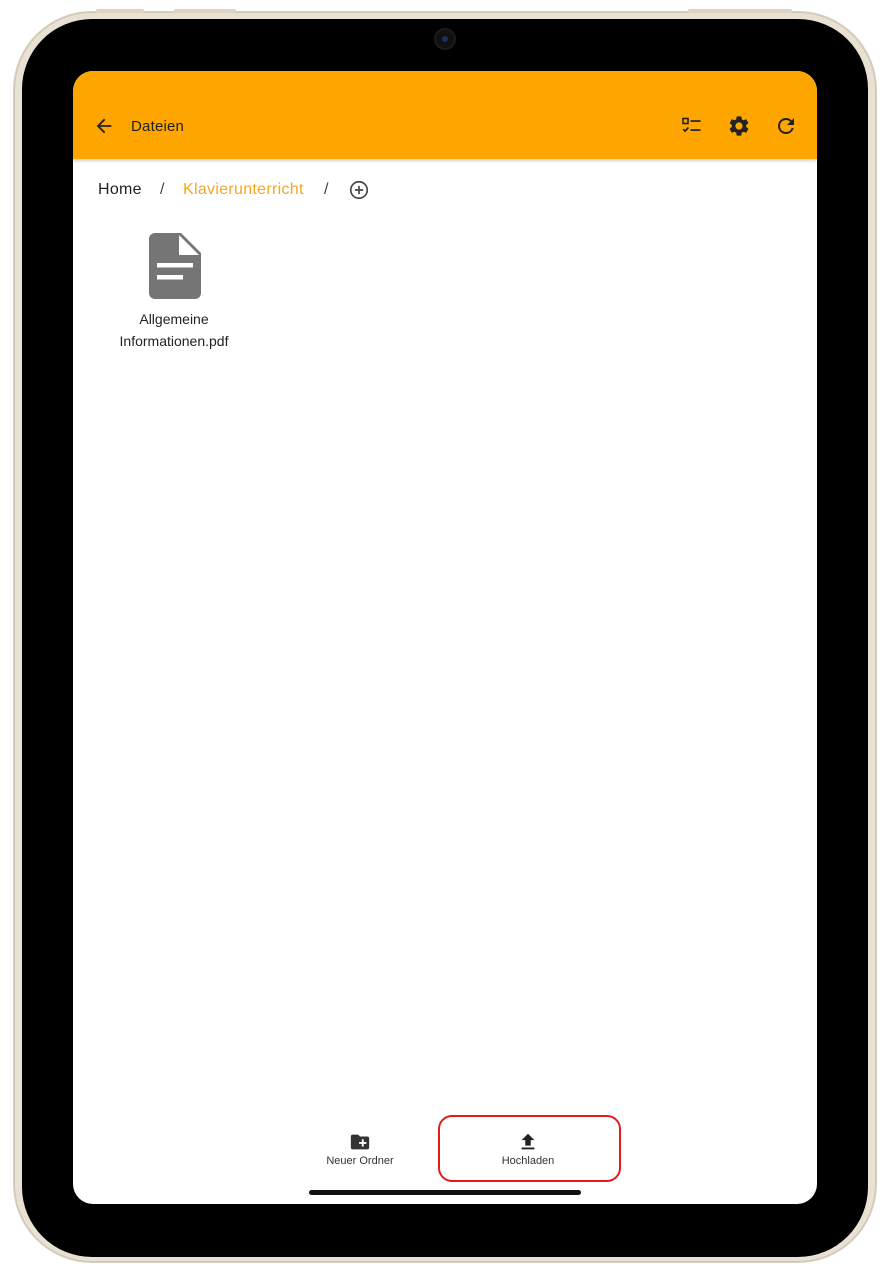 This screenshot has height=1275, width=890. What do you see at coordinates (692, 126) in the screenshot?
I see `checklist-icon` at bounding box center [692, 126].